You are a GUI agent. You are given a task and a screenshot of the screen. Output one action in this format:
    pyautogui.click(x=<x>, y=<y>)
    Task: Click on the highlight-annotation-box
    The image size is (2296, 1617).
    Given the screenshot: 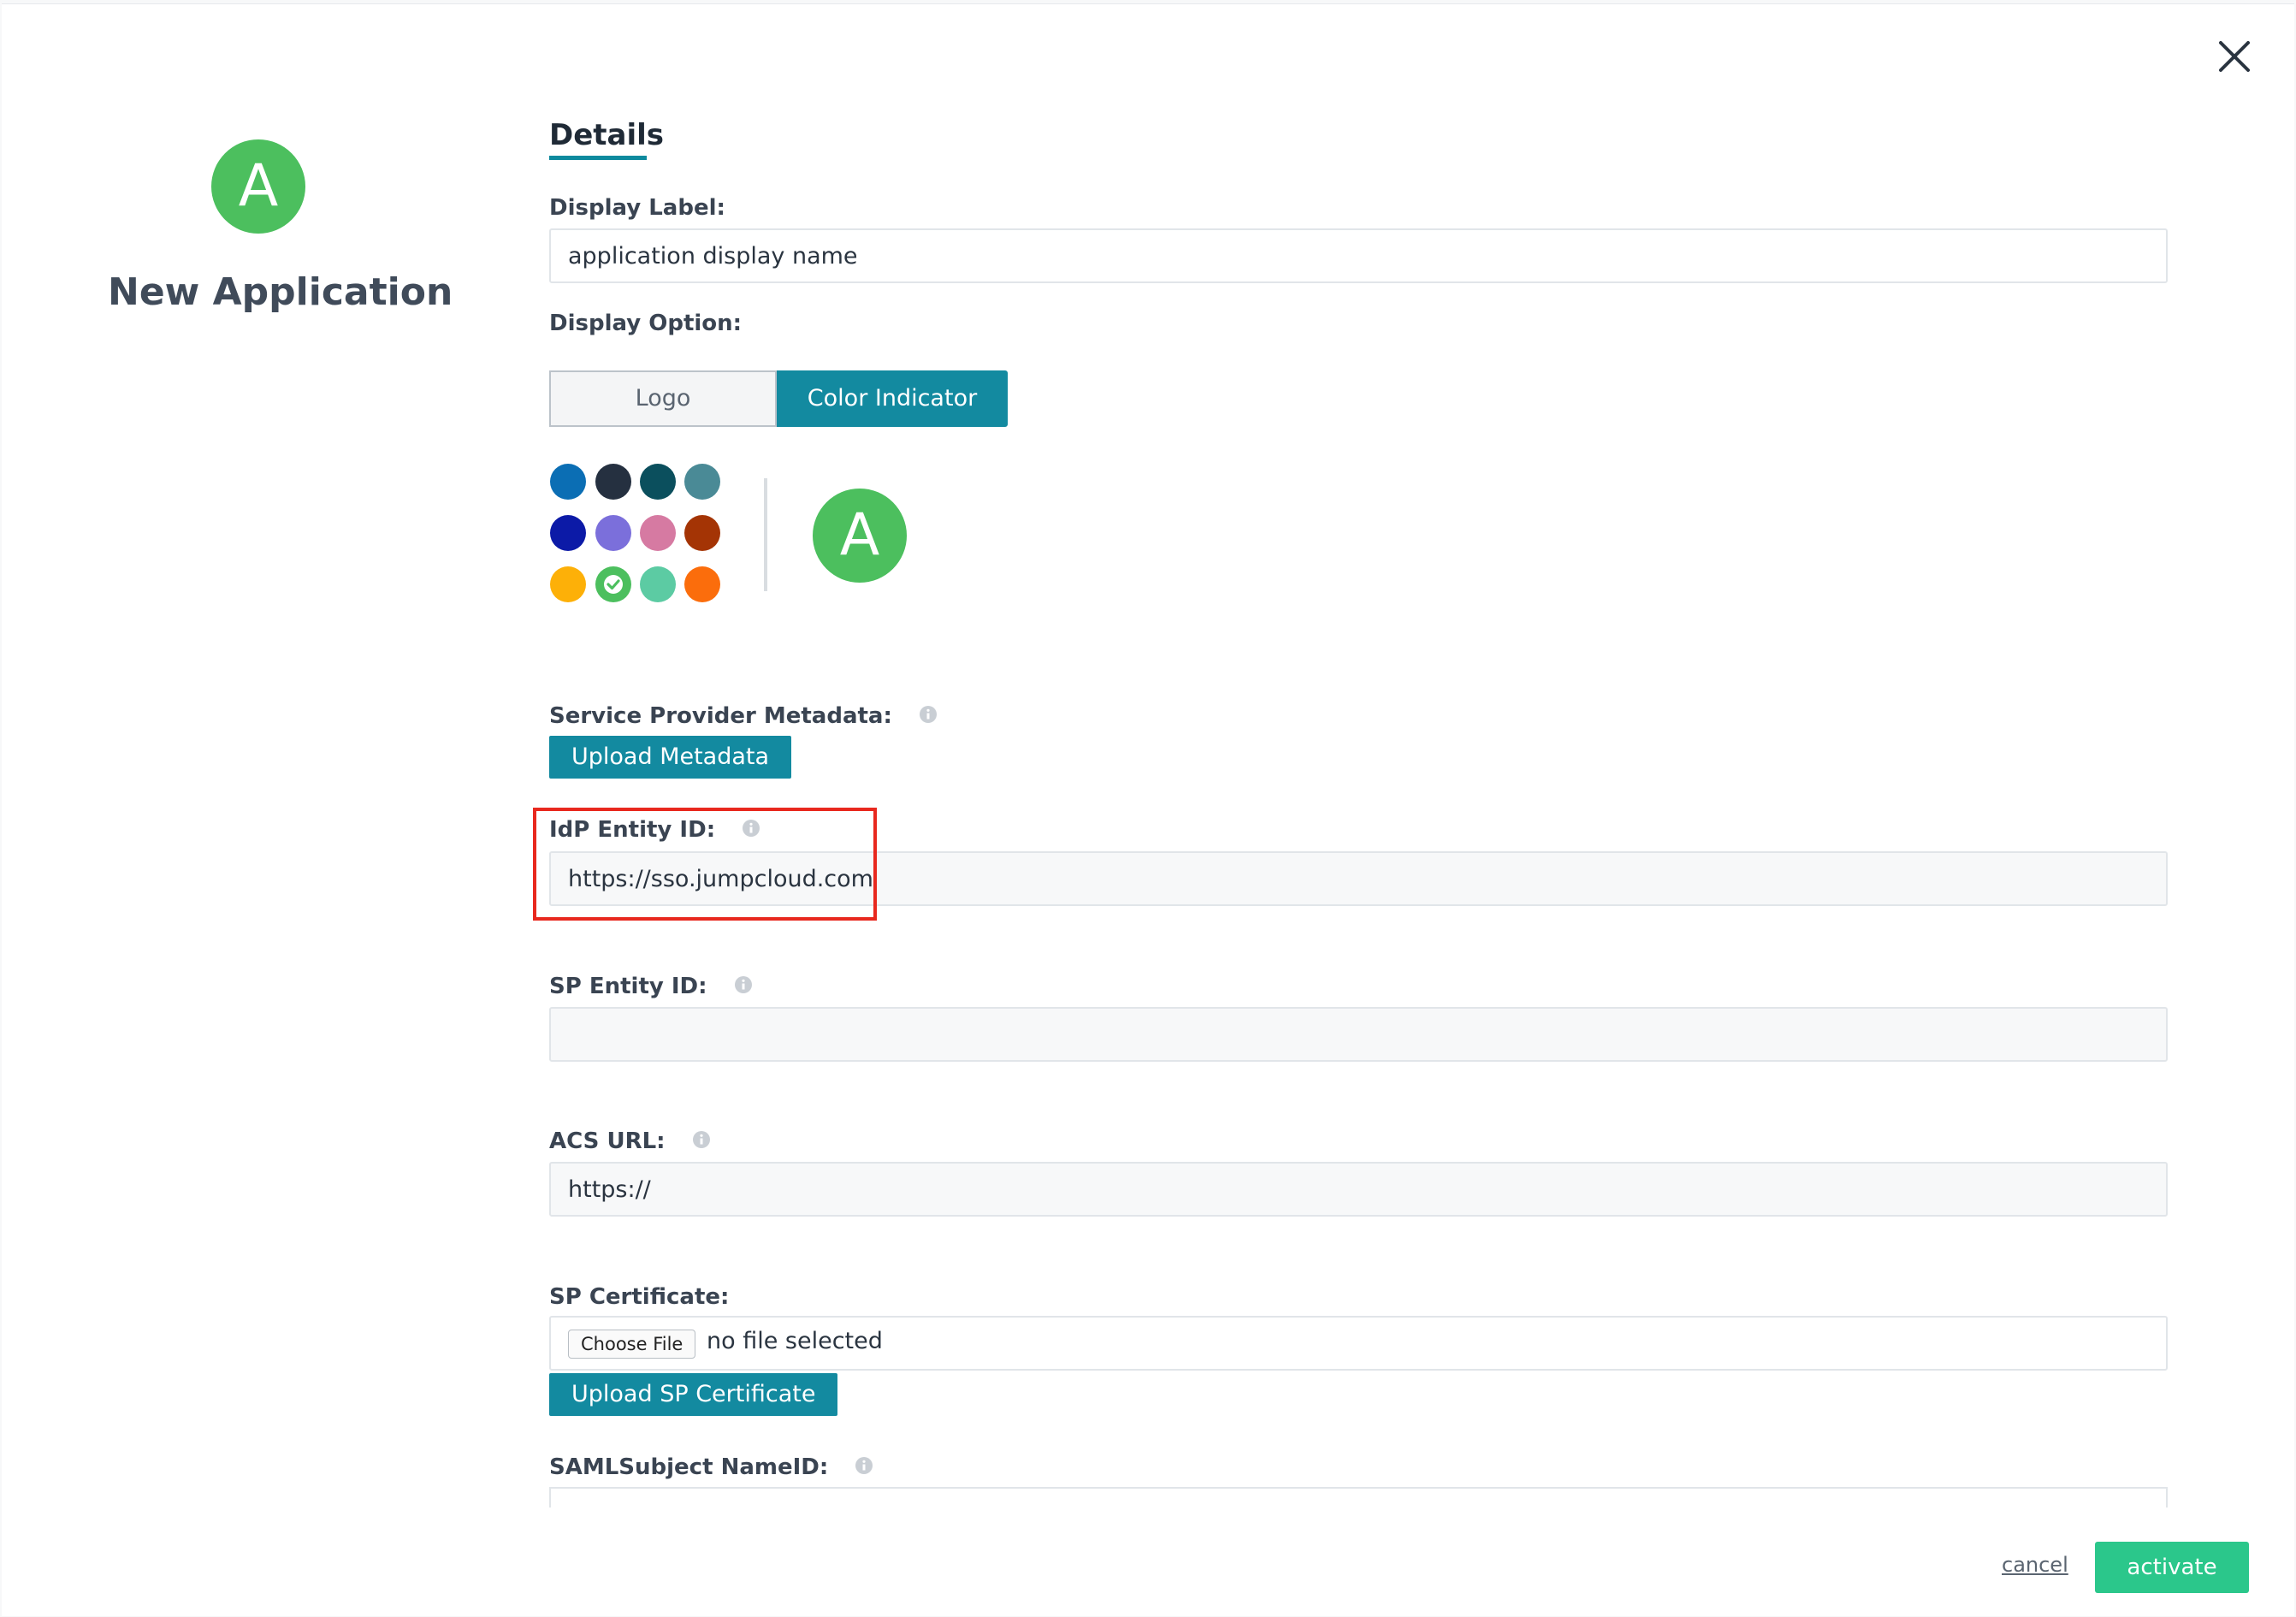 What is the action you would take?
    pyautogui.click(x=705, y=864)
    